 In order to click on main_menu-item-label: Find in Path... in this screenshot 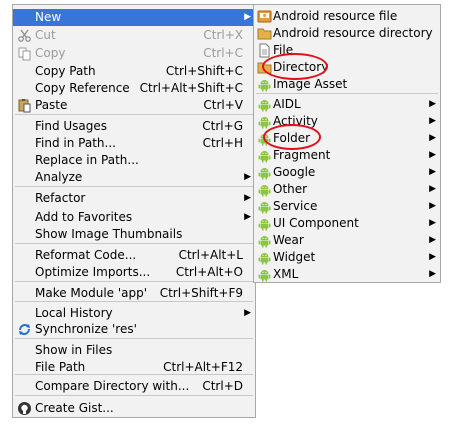, I will do `click(75, 143)`.